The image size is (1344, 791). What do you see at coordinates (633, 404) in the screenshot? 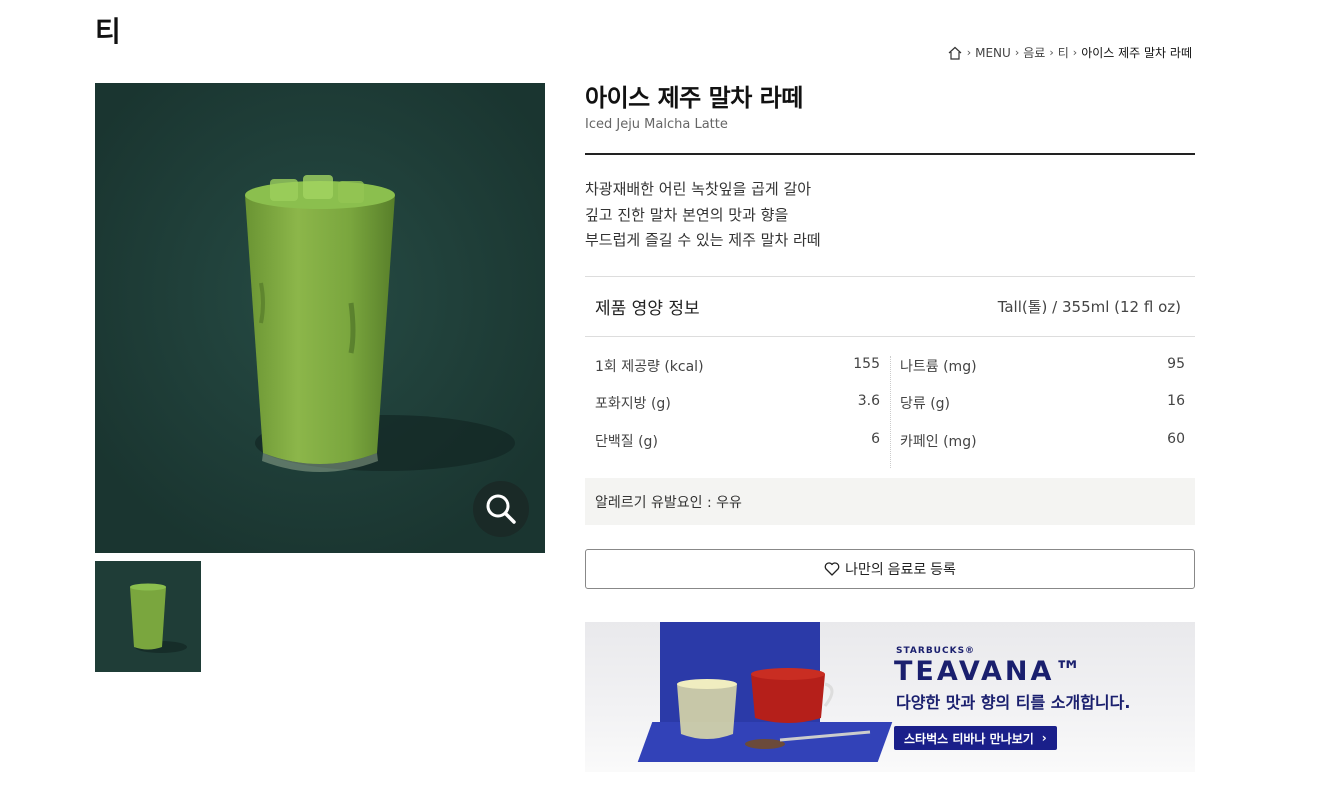
I see `nutrition-label: 포화지방 (g)` at bounding box center [633, 404].